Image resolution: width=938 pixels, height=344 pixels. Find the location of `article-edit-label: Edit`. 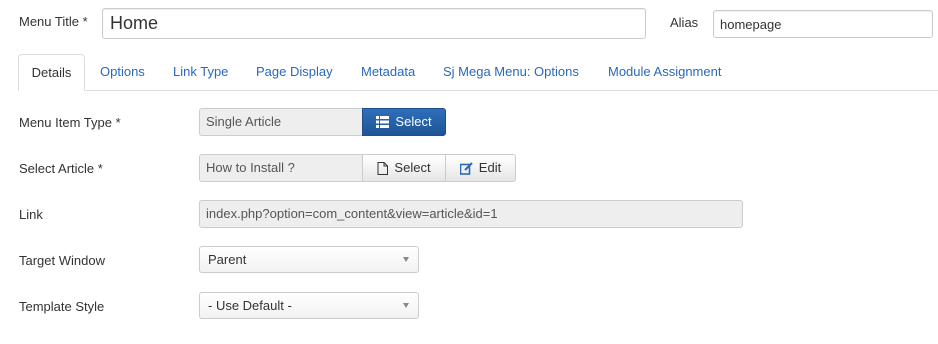

article-edit-label: Edit is located at coordinates (490, 167).